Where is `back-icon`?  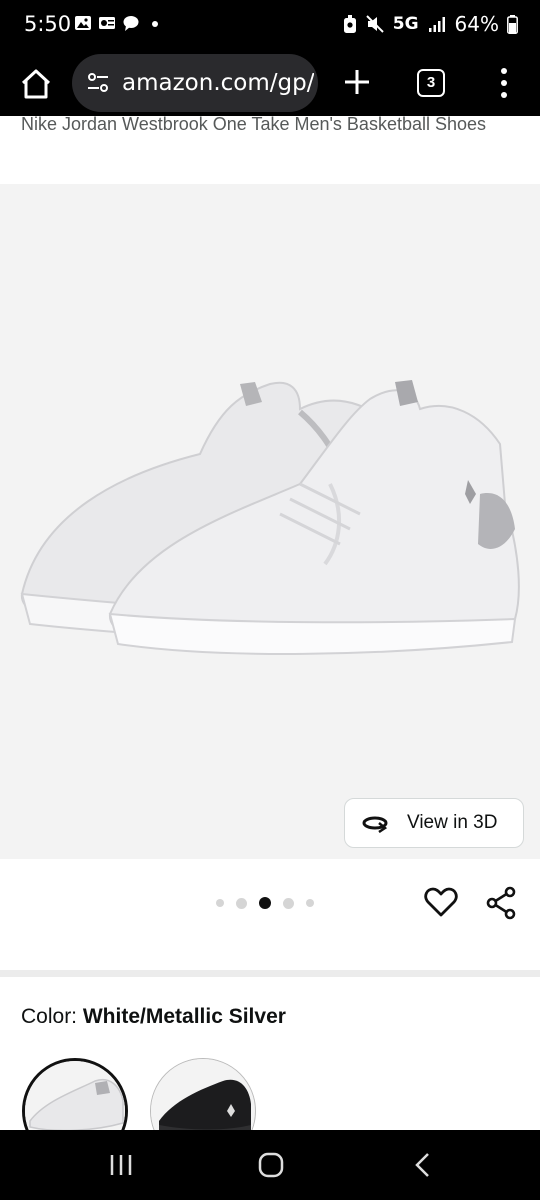
back-icon is located at coordinates (423, 1165).